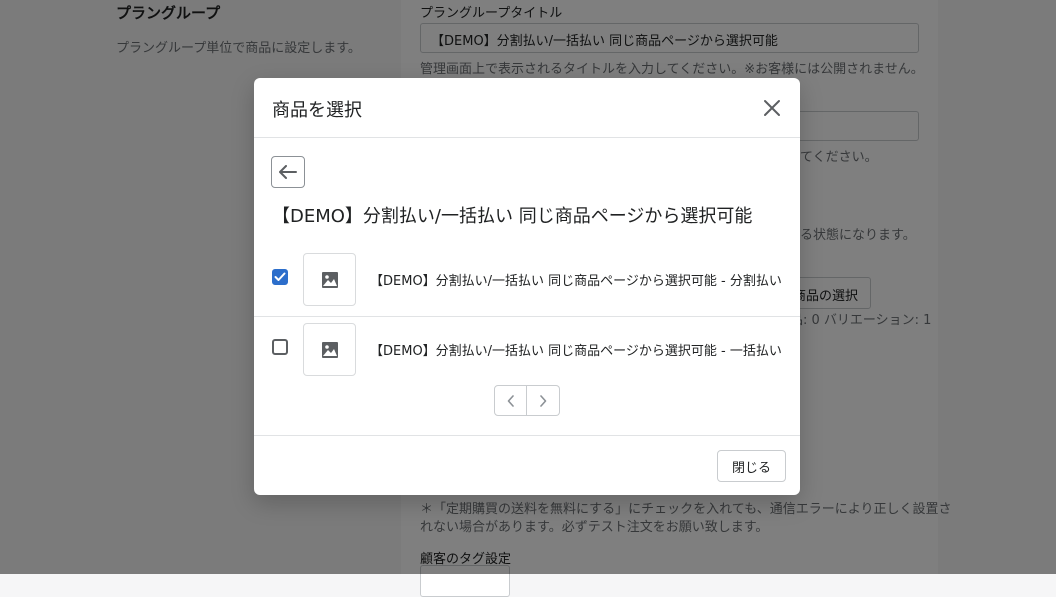  Describe the element at coordinates (751, 466) in the screenshot. I see `close-button: 閉じる` at that location.